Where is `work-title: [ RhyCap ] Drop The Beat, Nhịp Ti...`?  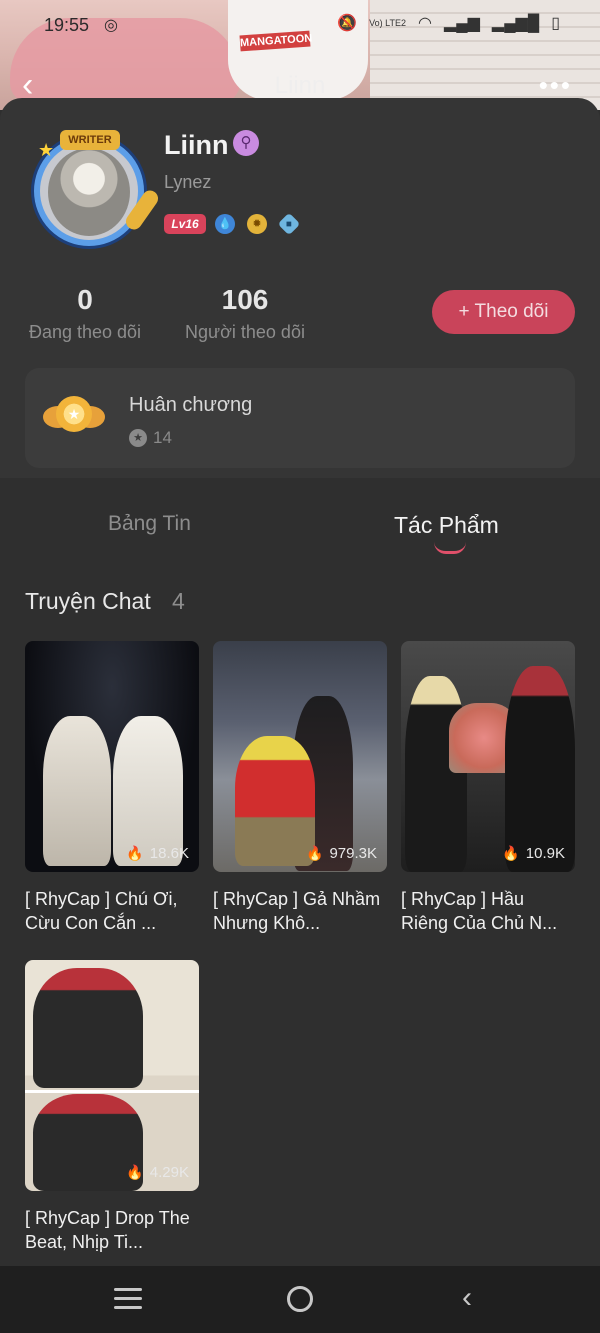
work-title: [ RhyCap ] Drop The Beat, Nhịp Ti... is located at coordinates (107, 1230).